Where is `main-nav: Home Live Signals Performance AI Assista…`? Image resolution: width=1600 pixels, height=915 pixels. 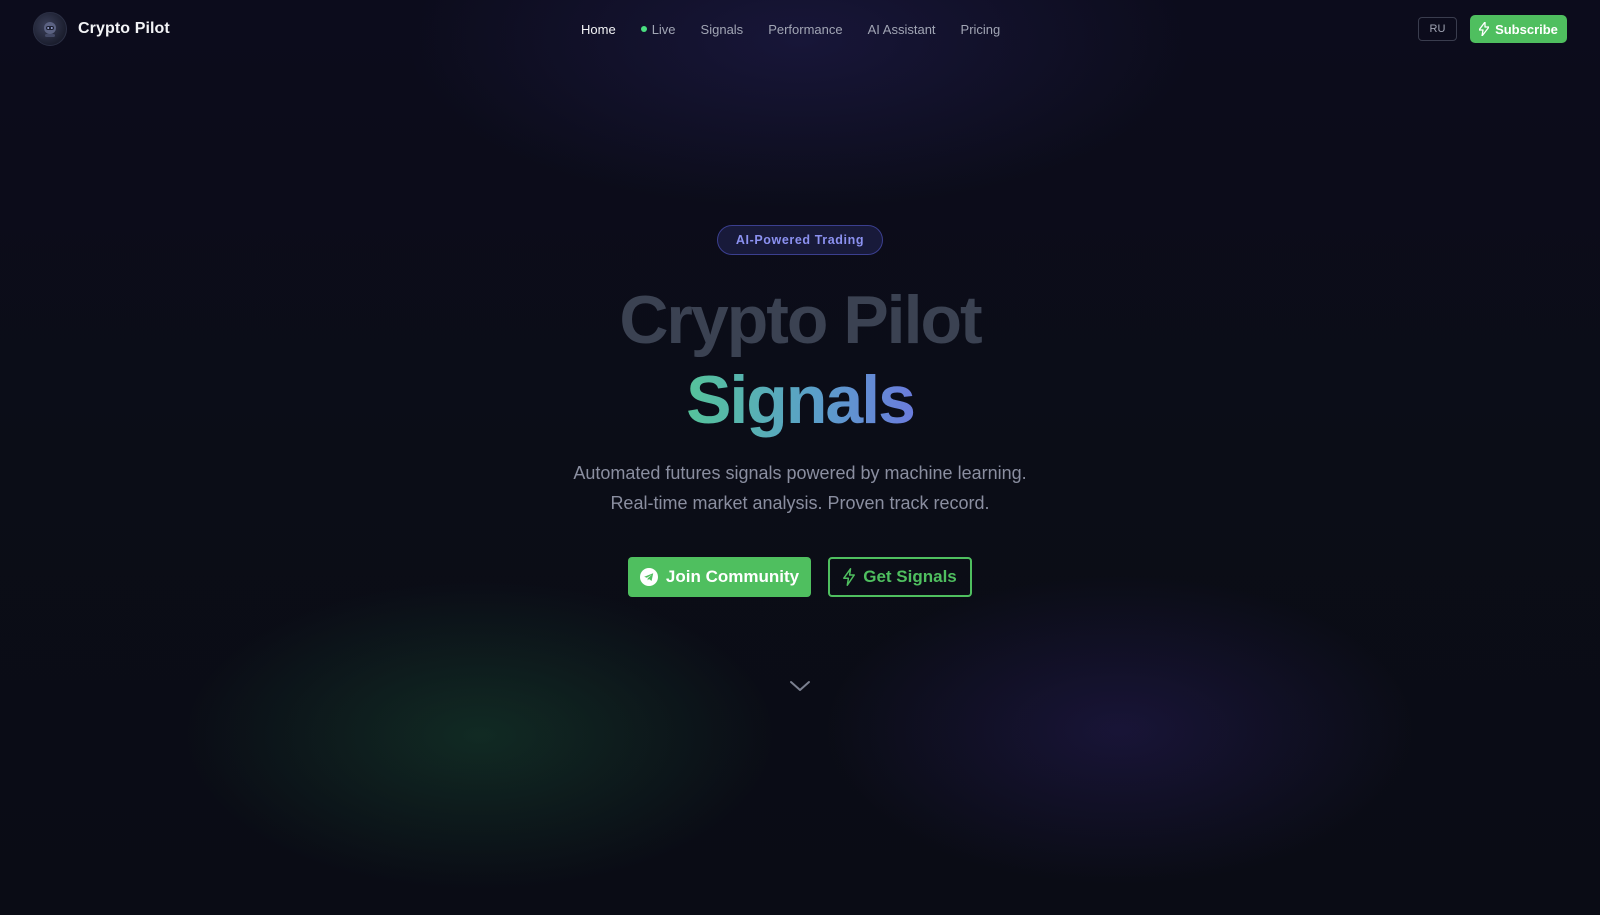 main-nav: Home Live Signals Performance AI Assista… is located at coordinates (790, 29).